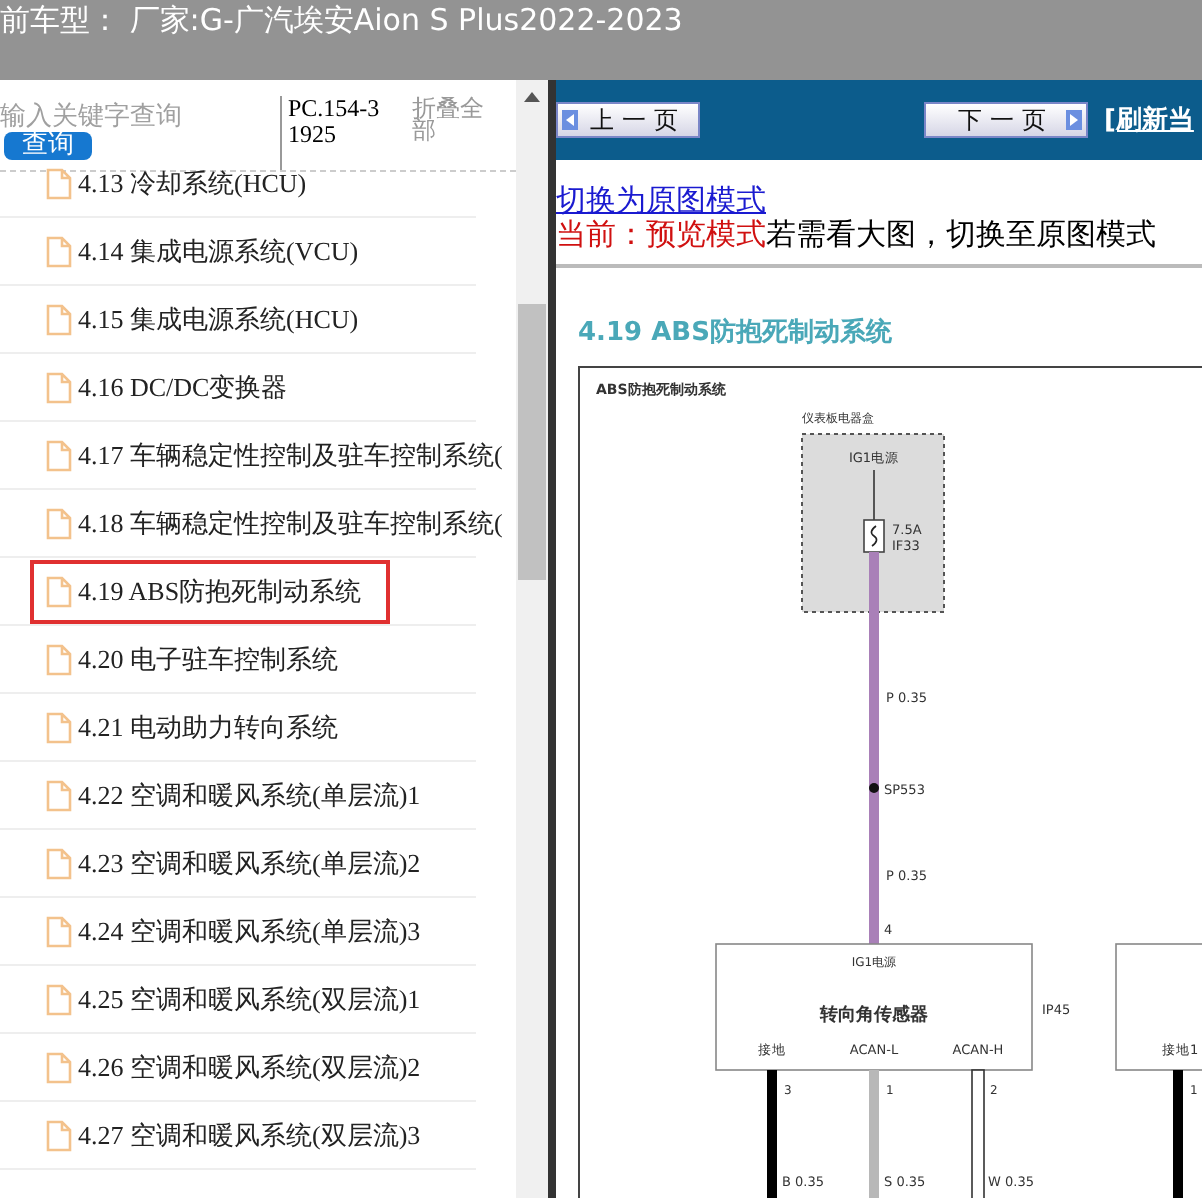 This screenshot has height=1198, width=1202. What do you see at coordinates (239, 931) in the screenshot?
I see `sidebar-item: 4.24 空调和暖风系统(单层流)3` at bounding box center [239, 931].